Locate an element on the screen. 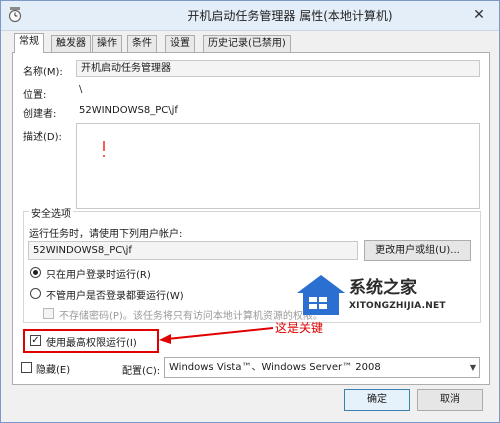 Image resolution: width=500 pixels, height=423 pixels. radio-run-whether-label: 不管用户是否登录都要运行(W) is located at coordinates (115, 294).